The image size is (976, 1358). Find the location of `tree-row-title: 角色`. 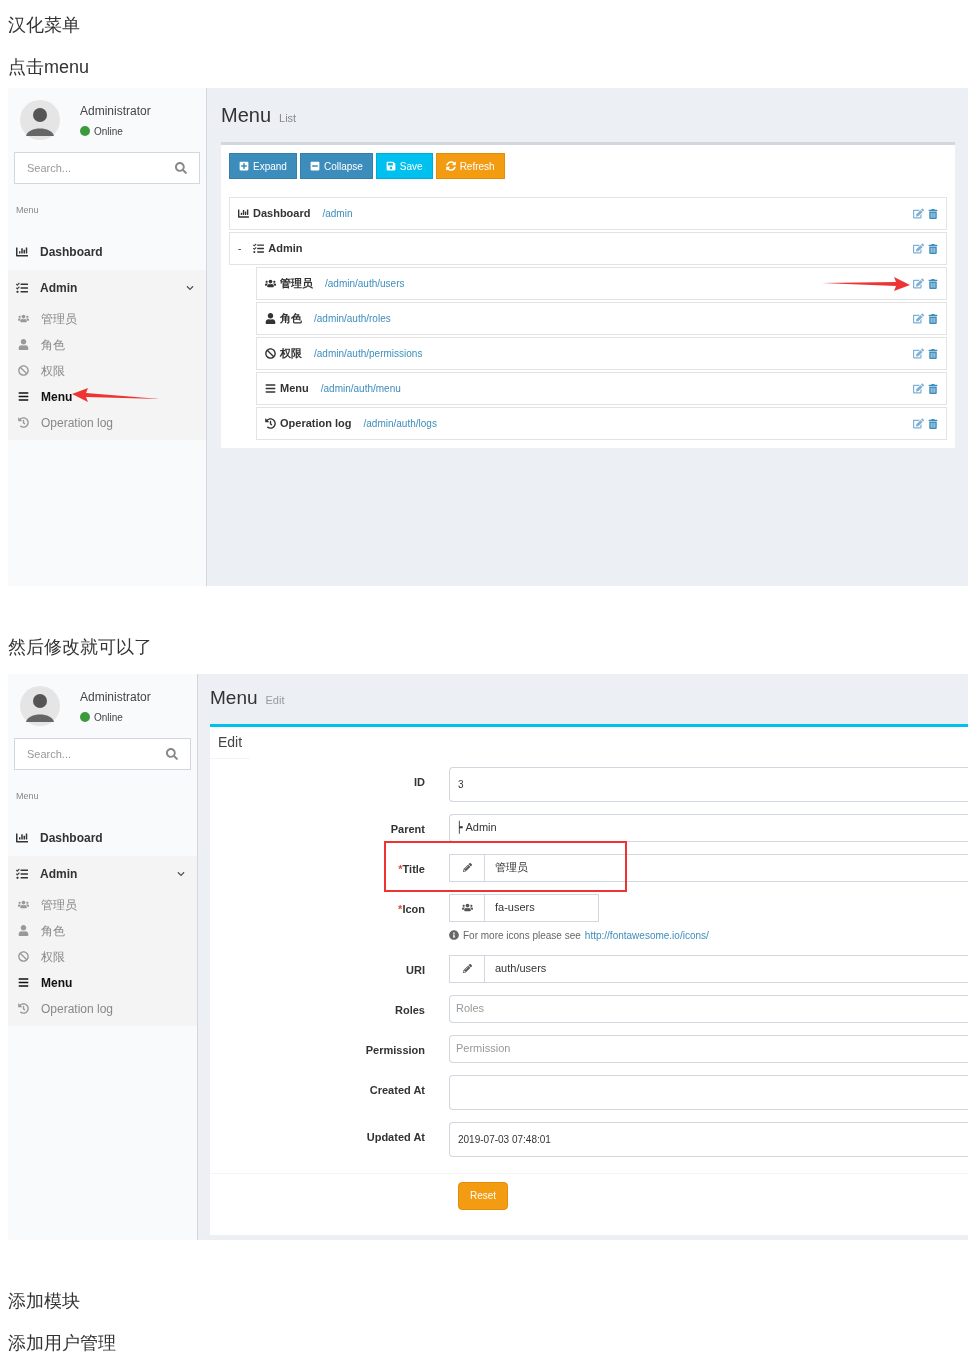

tree-row-title: 角色 is located at coordinates (291, 319).